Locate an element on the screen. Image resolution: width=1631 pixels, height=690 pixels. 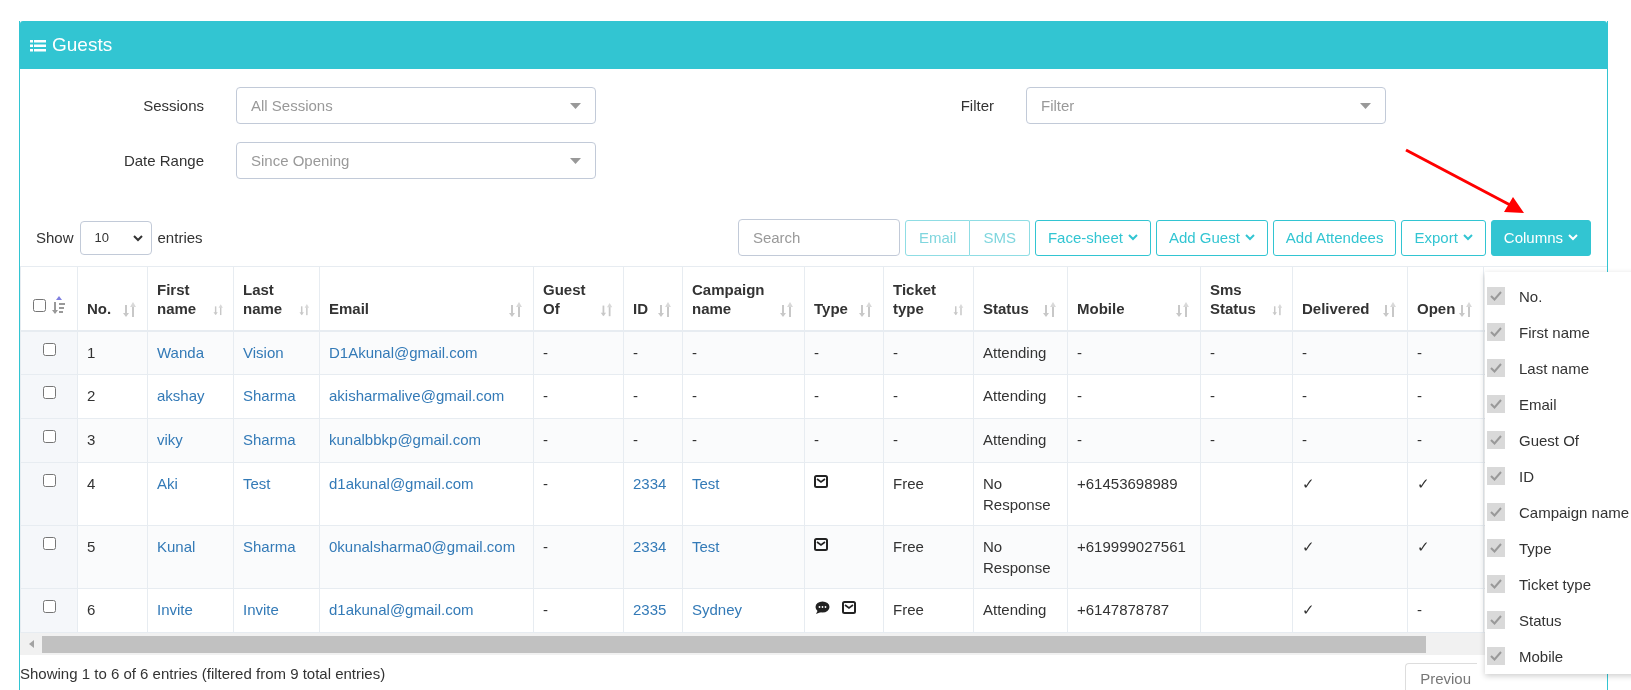
column-toggle: Guest Of is located at coordinates (1558, 440).